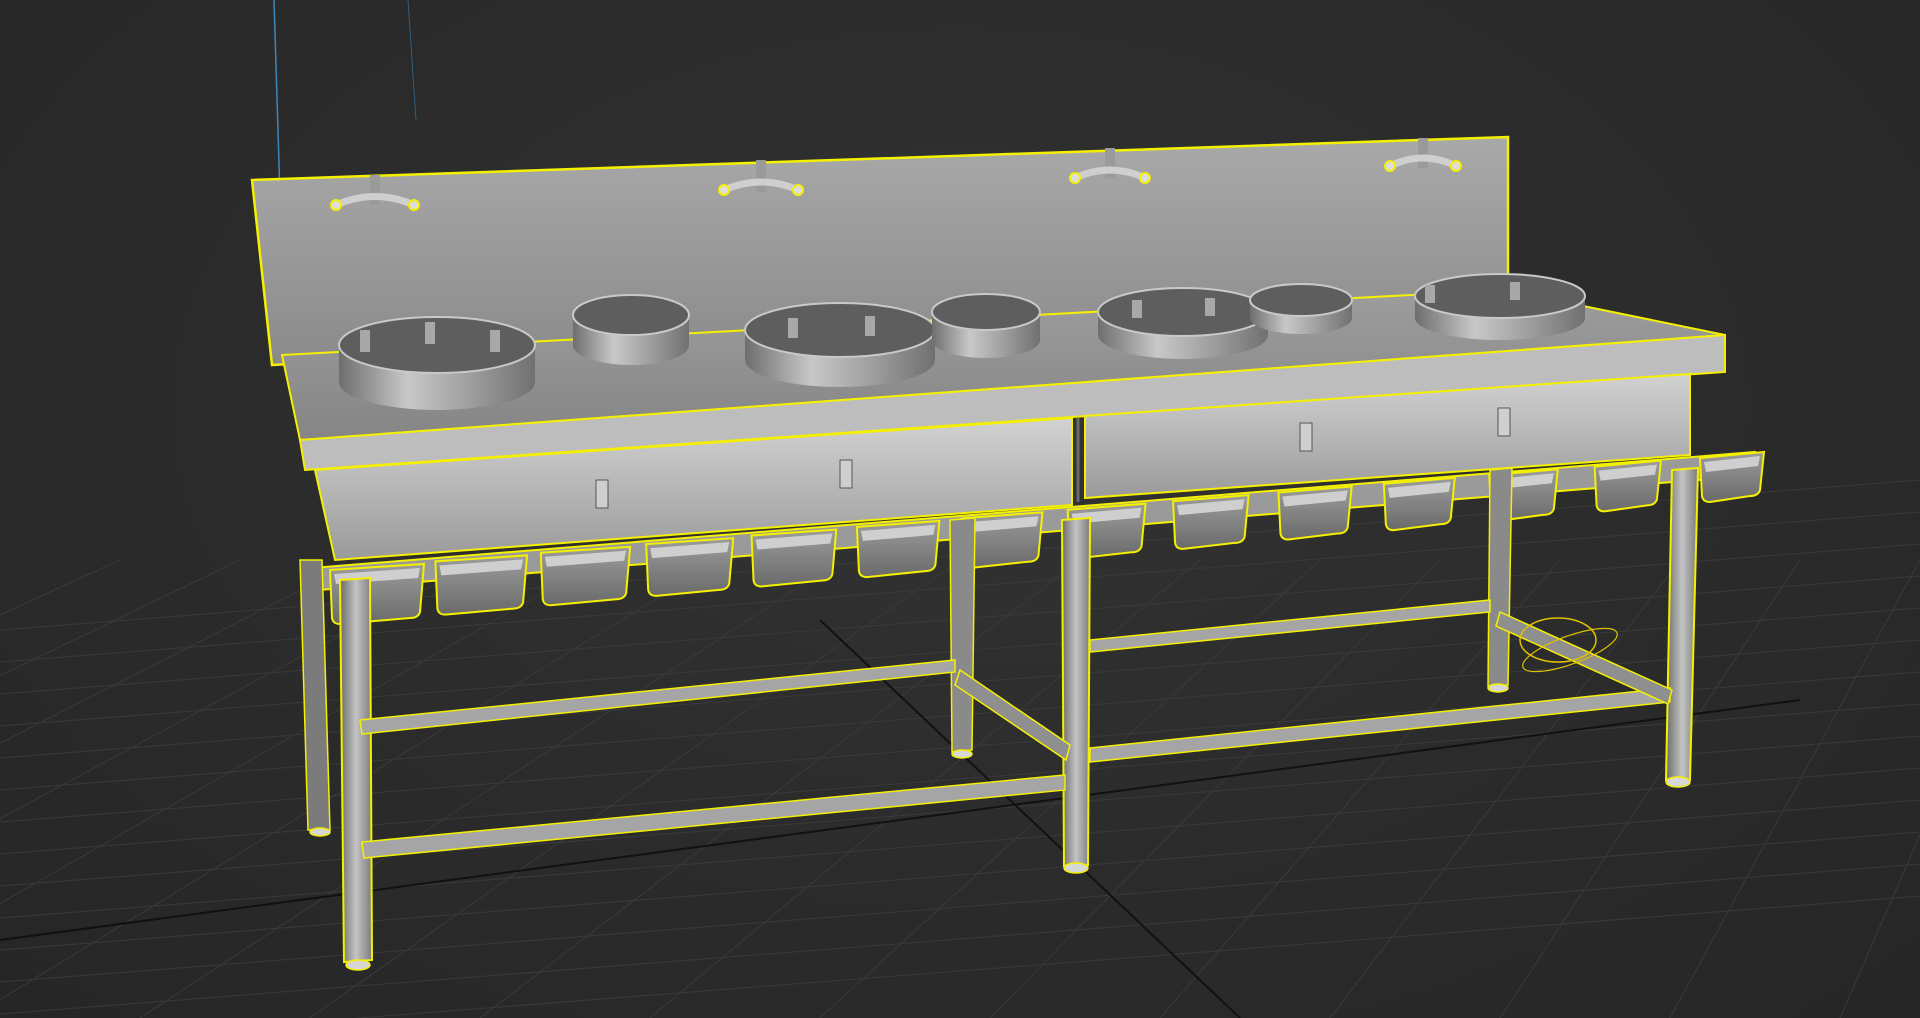  I want to click on crossbar-upper-right, so click(1290, 626).